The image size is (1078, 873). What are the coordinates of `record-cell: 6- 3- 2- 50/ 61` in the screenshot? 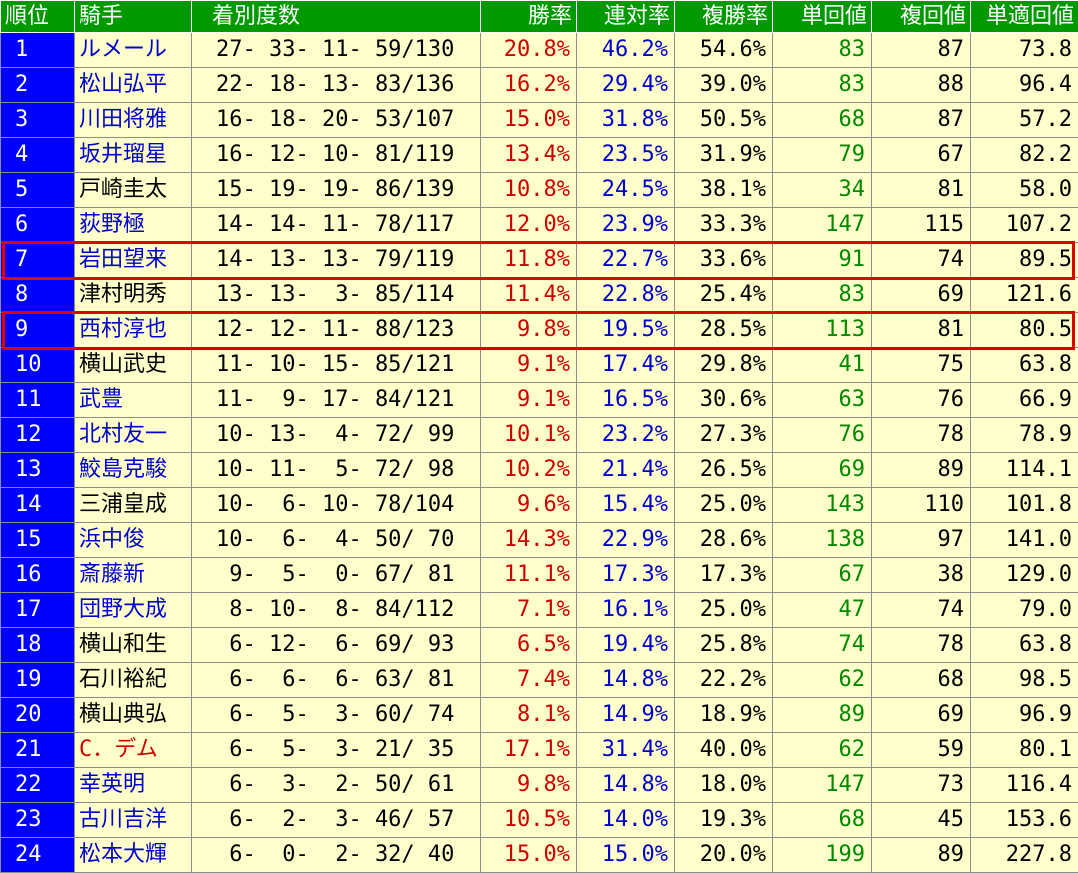 It's located at (336, 785).